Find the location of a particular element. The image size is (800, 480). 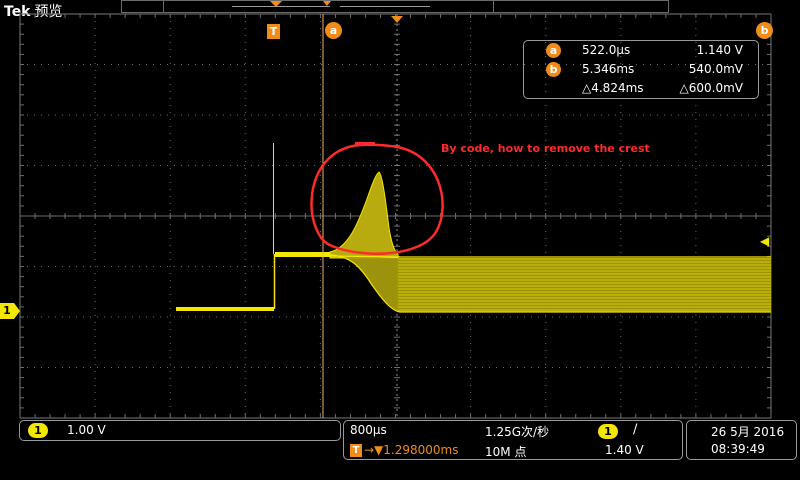

record-bar-details is located at coordinates (331, 4).